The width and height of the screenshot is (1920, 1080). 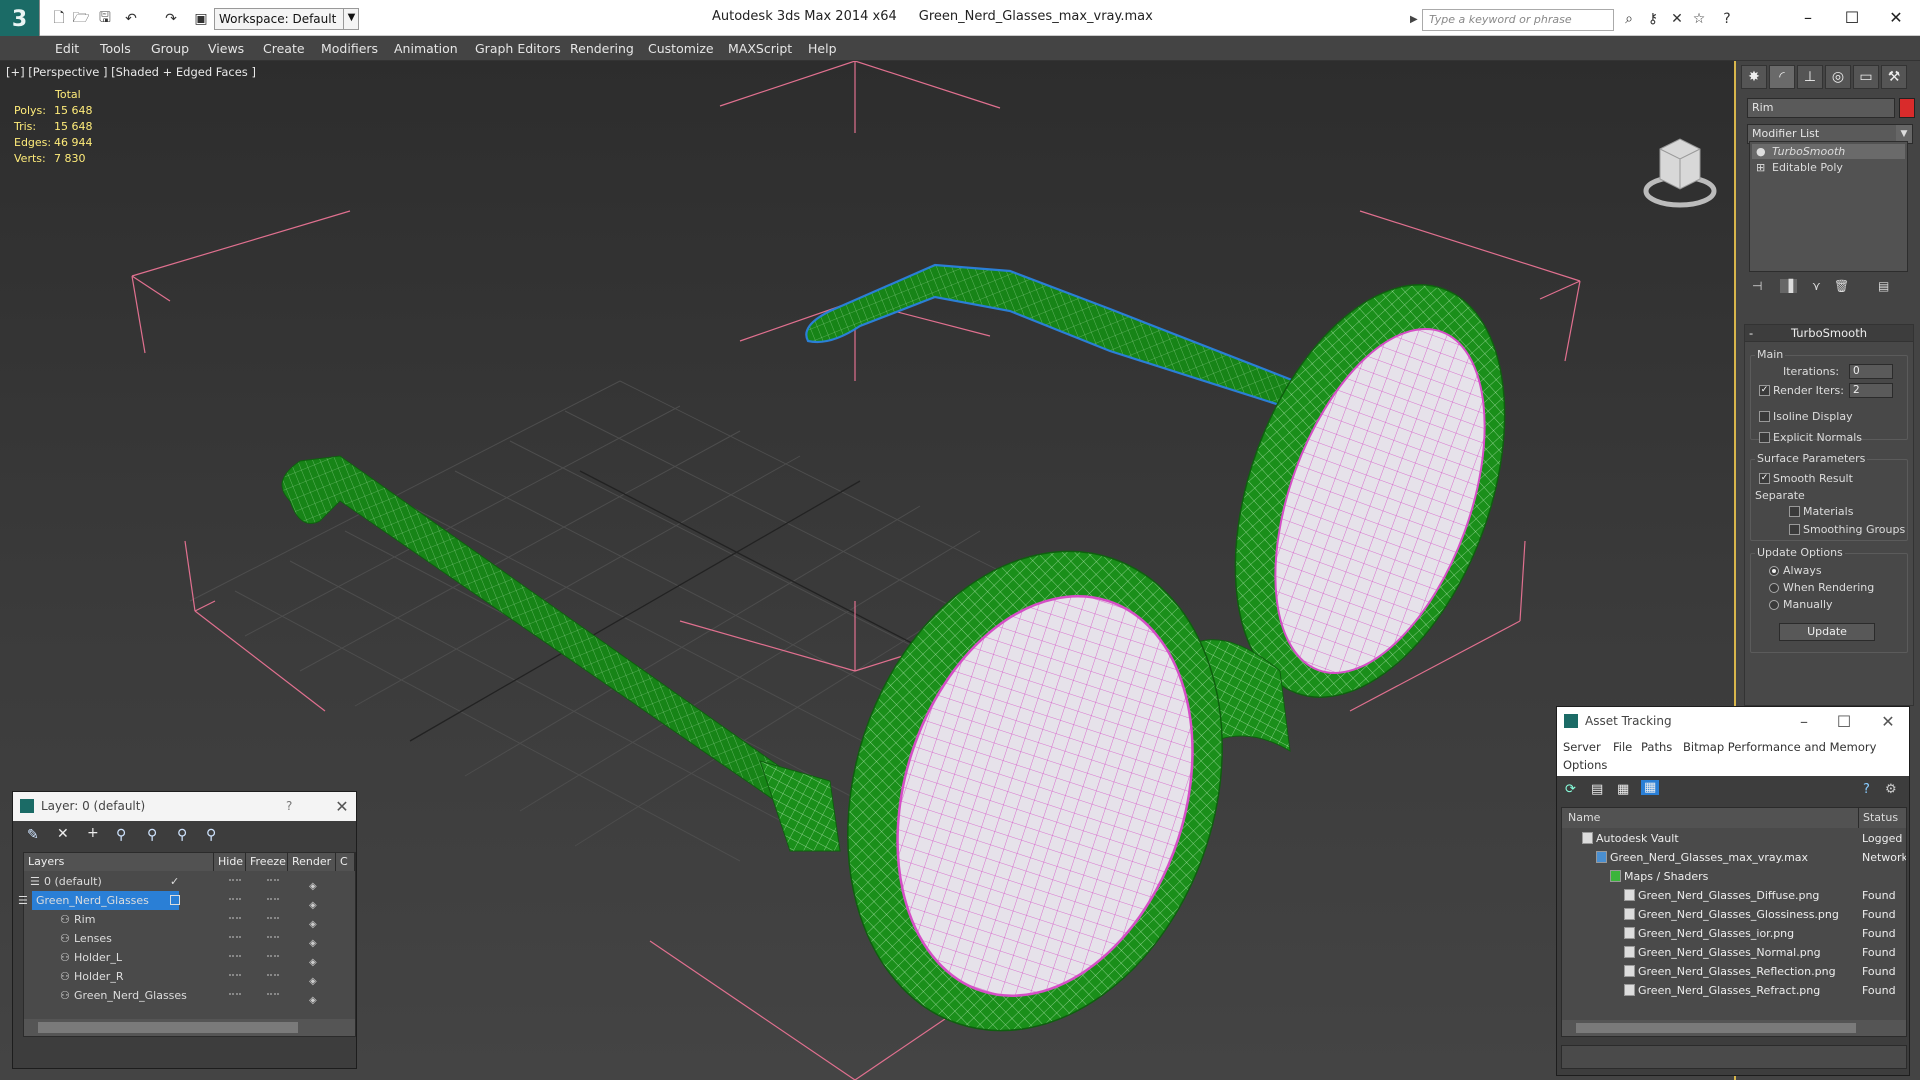 What do you see at coordinates (1585, 765) in the screenshot?
I see `menu-options: Options` at bounding box center [1585, 765].